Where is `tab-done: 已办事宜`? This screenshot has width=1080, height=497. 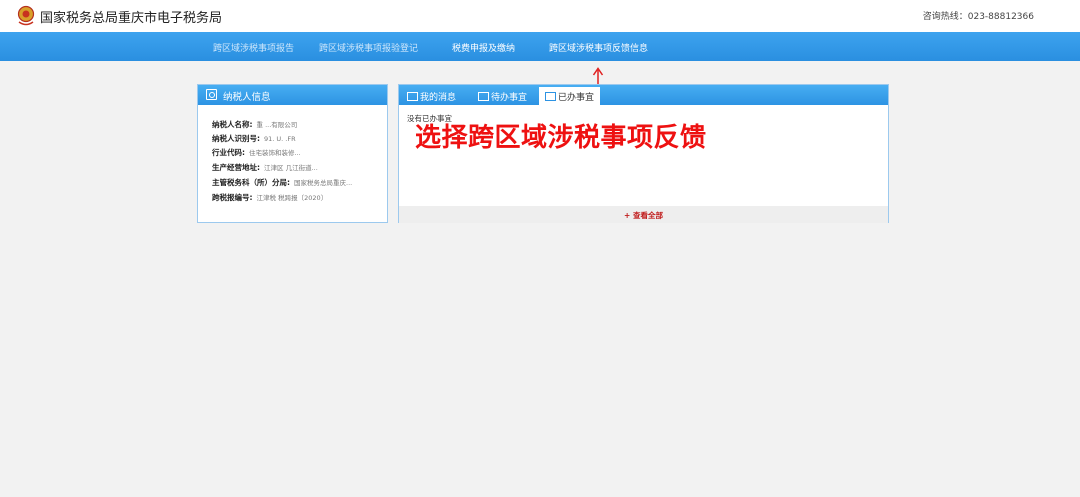 tab-done: 已办事宜 is located at coordinates (570, 96).